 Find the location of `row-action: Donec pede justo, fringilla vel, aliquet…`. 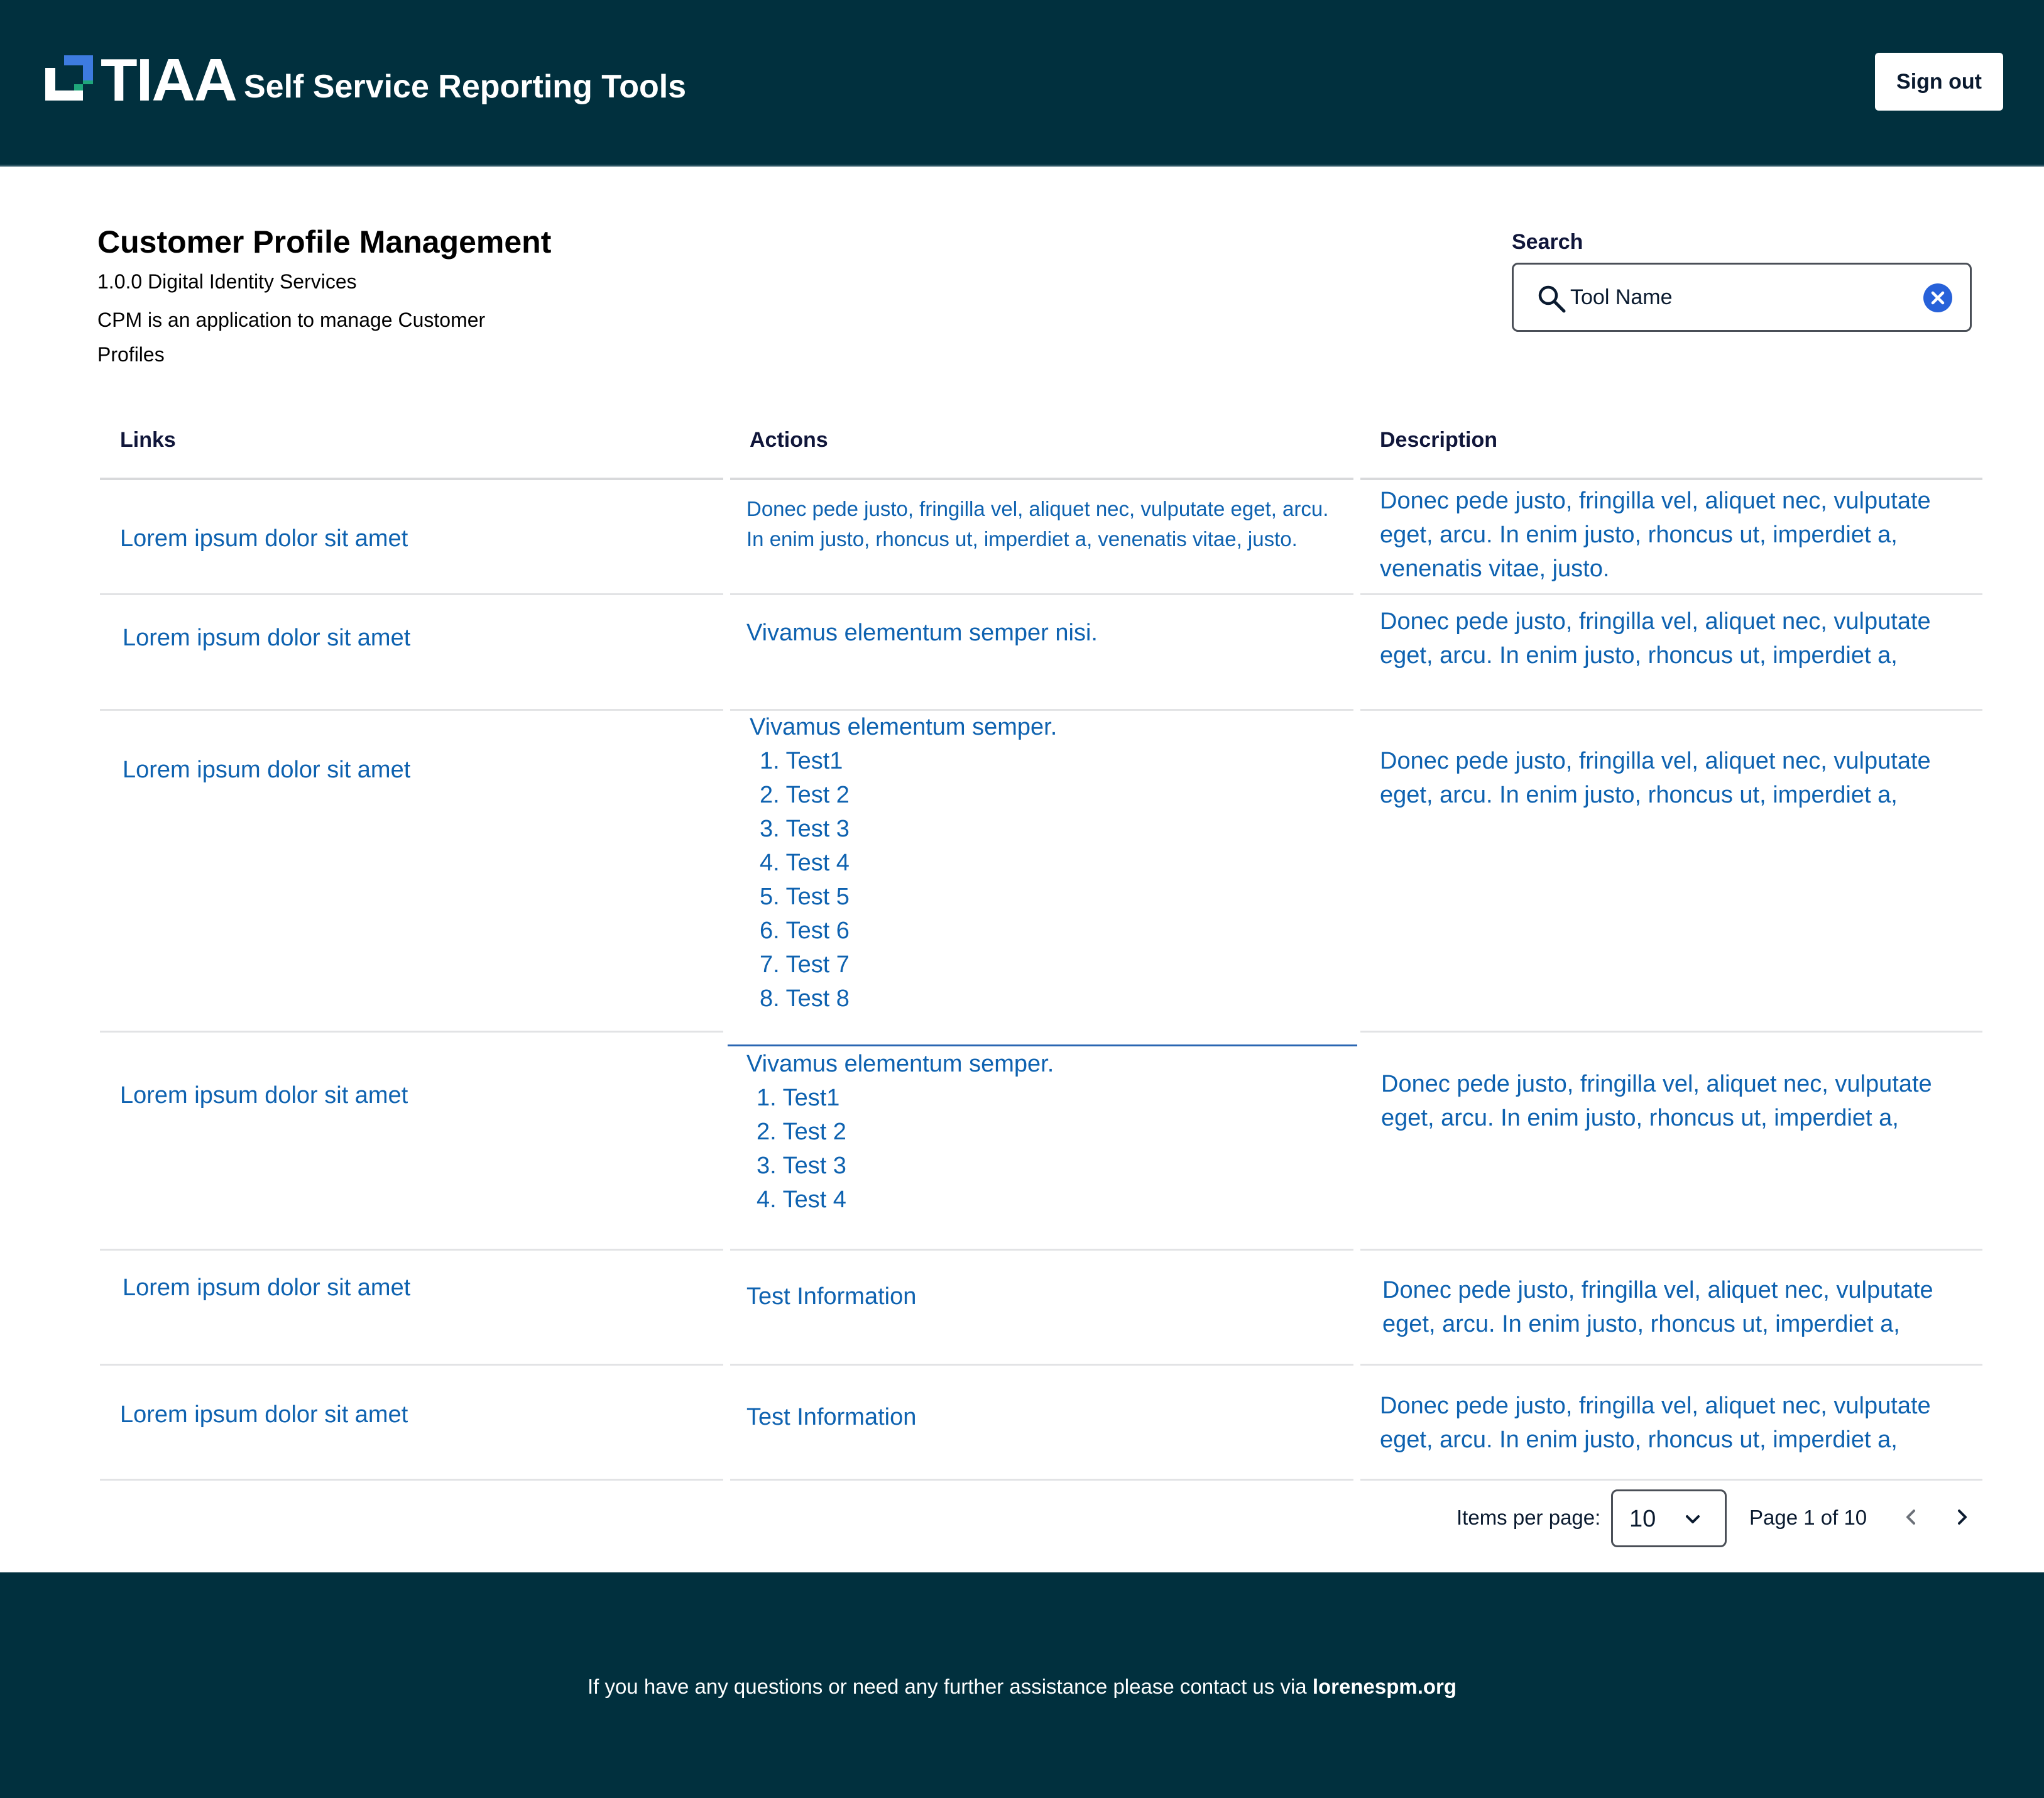

row-action: Donec pede justo, fringilla vel, aliquet… is located at coordinates (1037, 524).